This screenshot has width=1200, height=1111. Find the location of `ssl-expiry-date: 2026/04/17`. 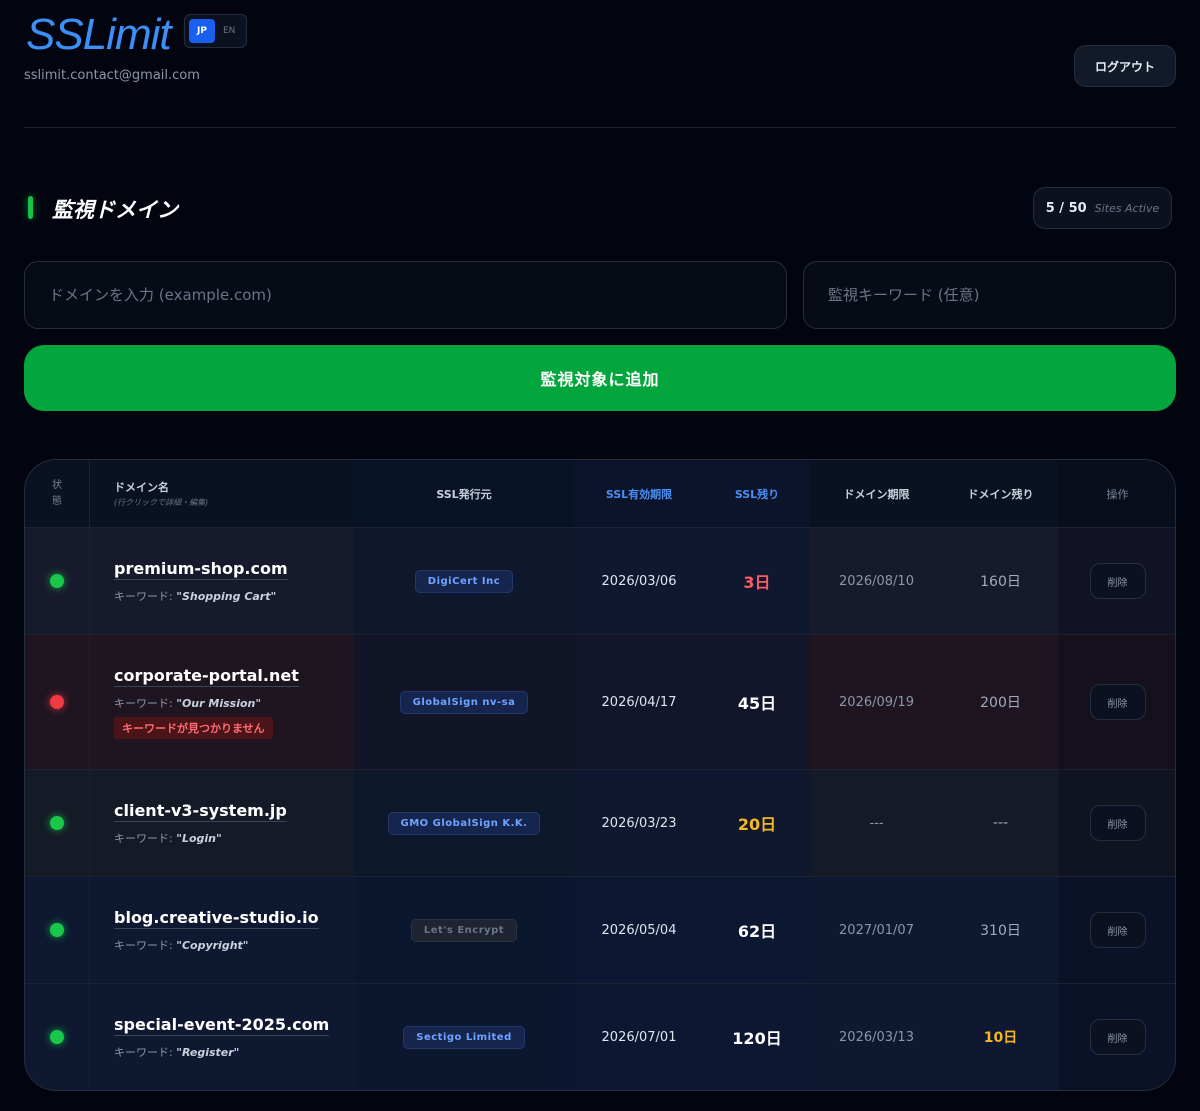

ssl-expiry-date: 2026/04/17 is located at coordinates (639, 702).